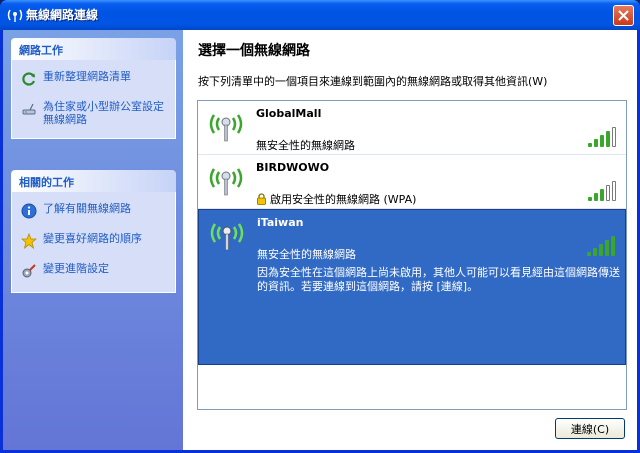  Describe the element at coordinates (289, 113) in the screenshot. I see `network-name: GlobalMall` at that location.